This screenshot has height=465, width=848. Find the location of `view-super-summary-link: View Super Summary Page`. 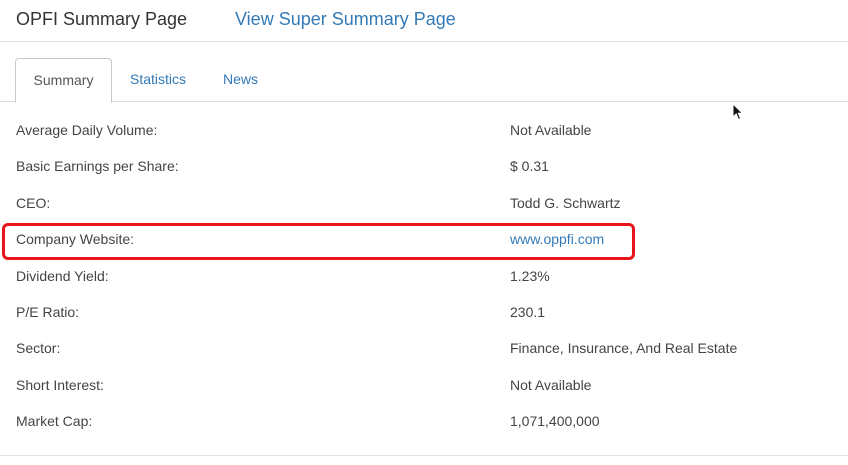

view-super-summary-link: View Super Summary Page is located at coordinates (345, 19).